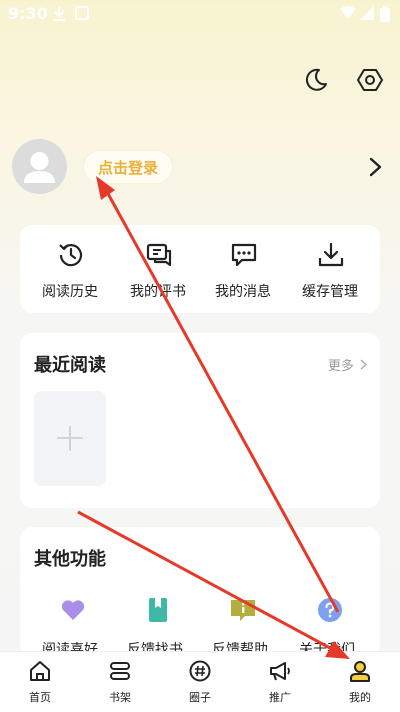  What do you see at coordinates (40, 697) in the screenshot?
I see `nav-home-label: 首页` at bounding box center [40, 697].